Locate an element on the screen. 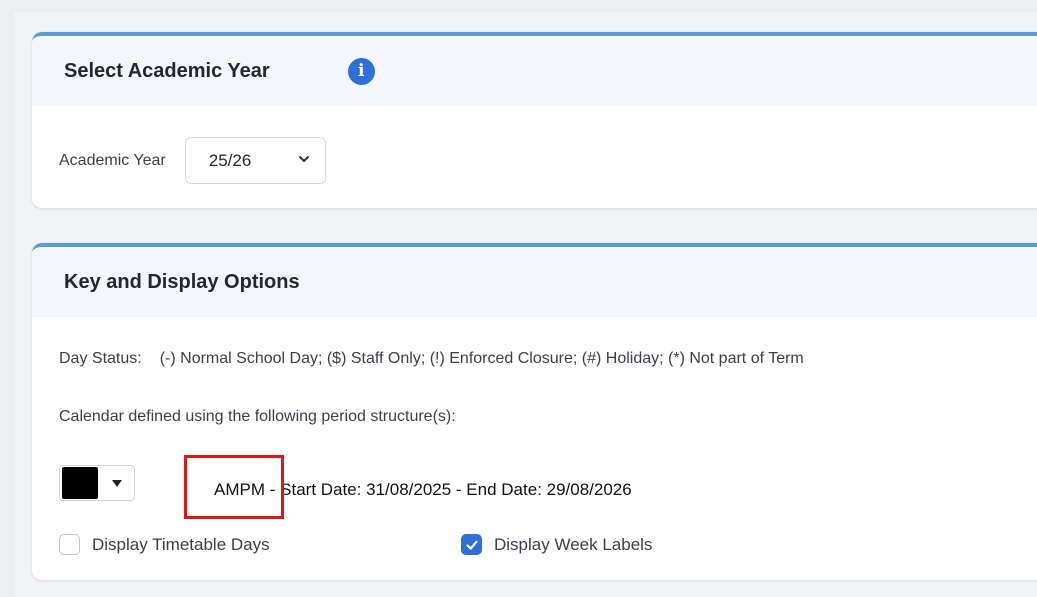 This screenshot has width=1037, height=597. academic-year-value: 25/26 is located at coordinates (230, 160).